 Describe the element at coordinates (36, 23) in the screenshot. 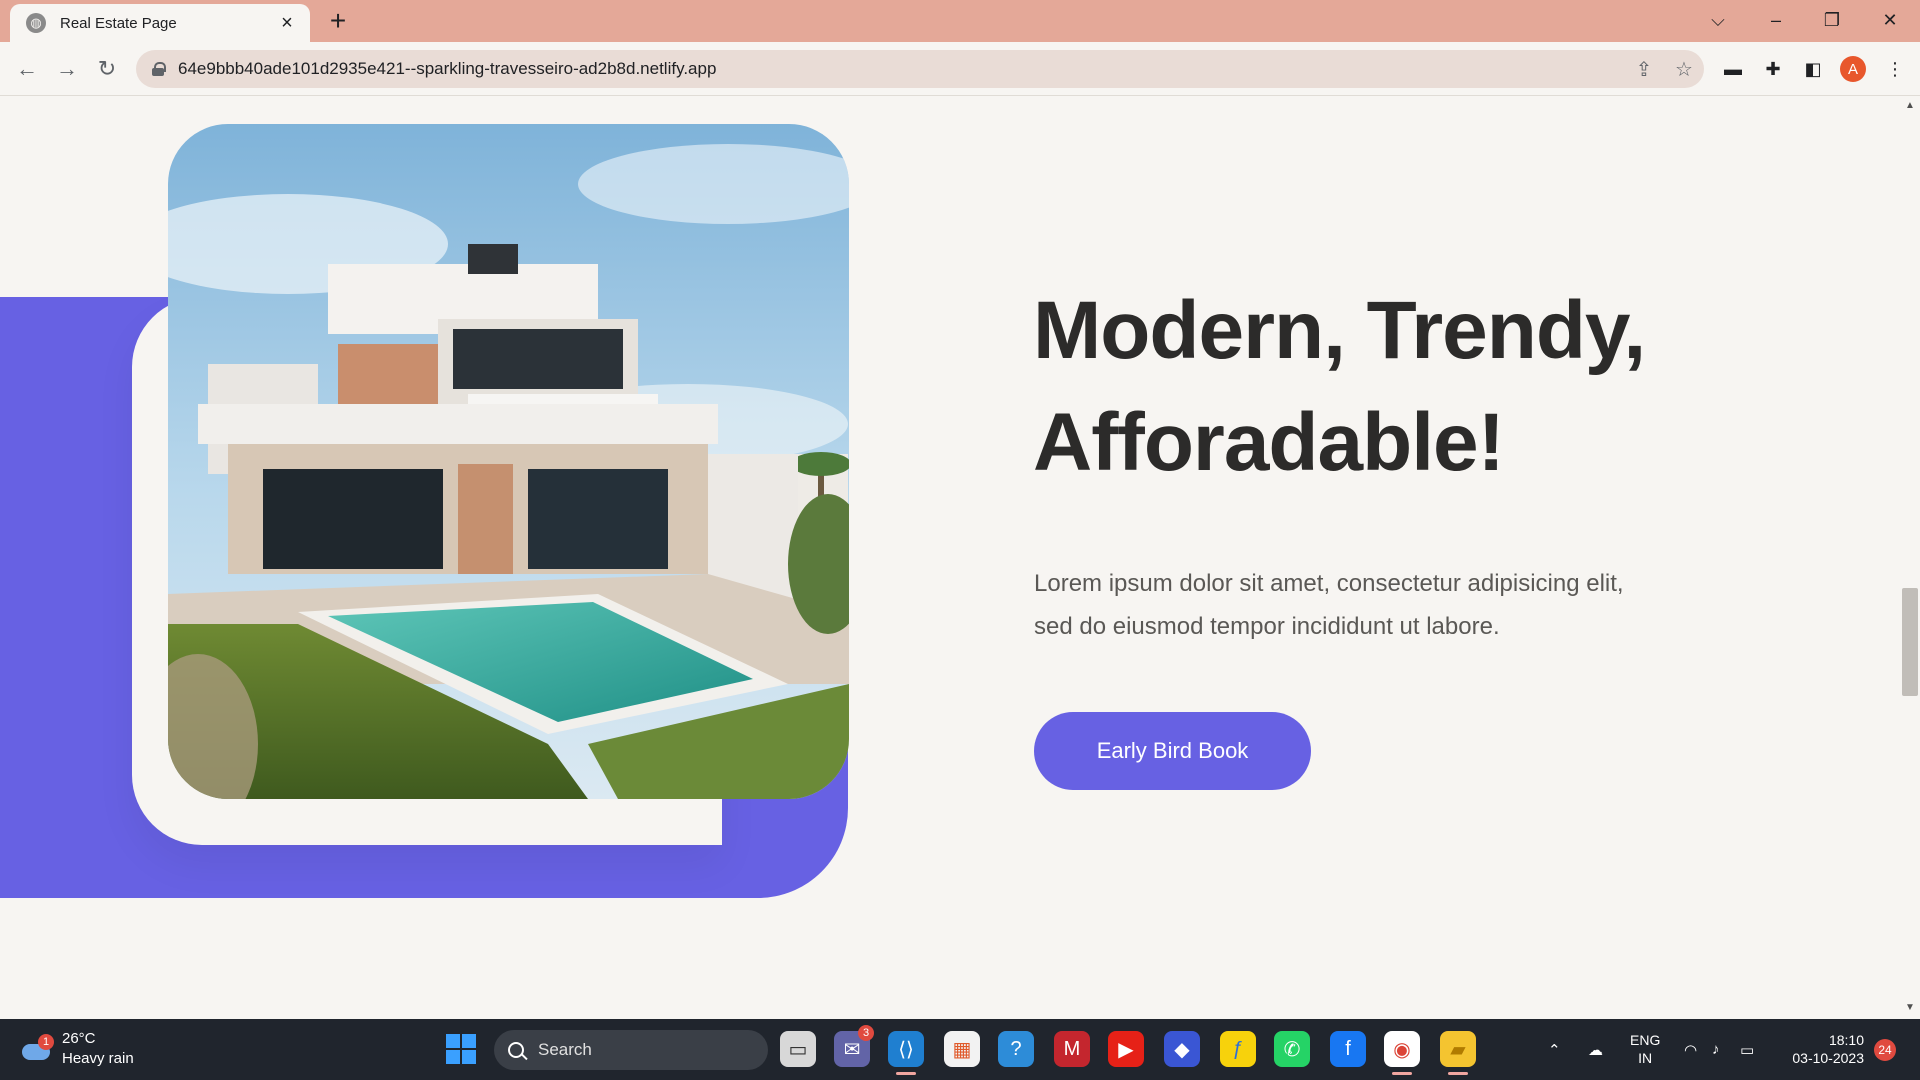

I see `globe-icon: ◍` at that location.